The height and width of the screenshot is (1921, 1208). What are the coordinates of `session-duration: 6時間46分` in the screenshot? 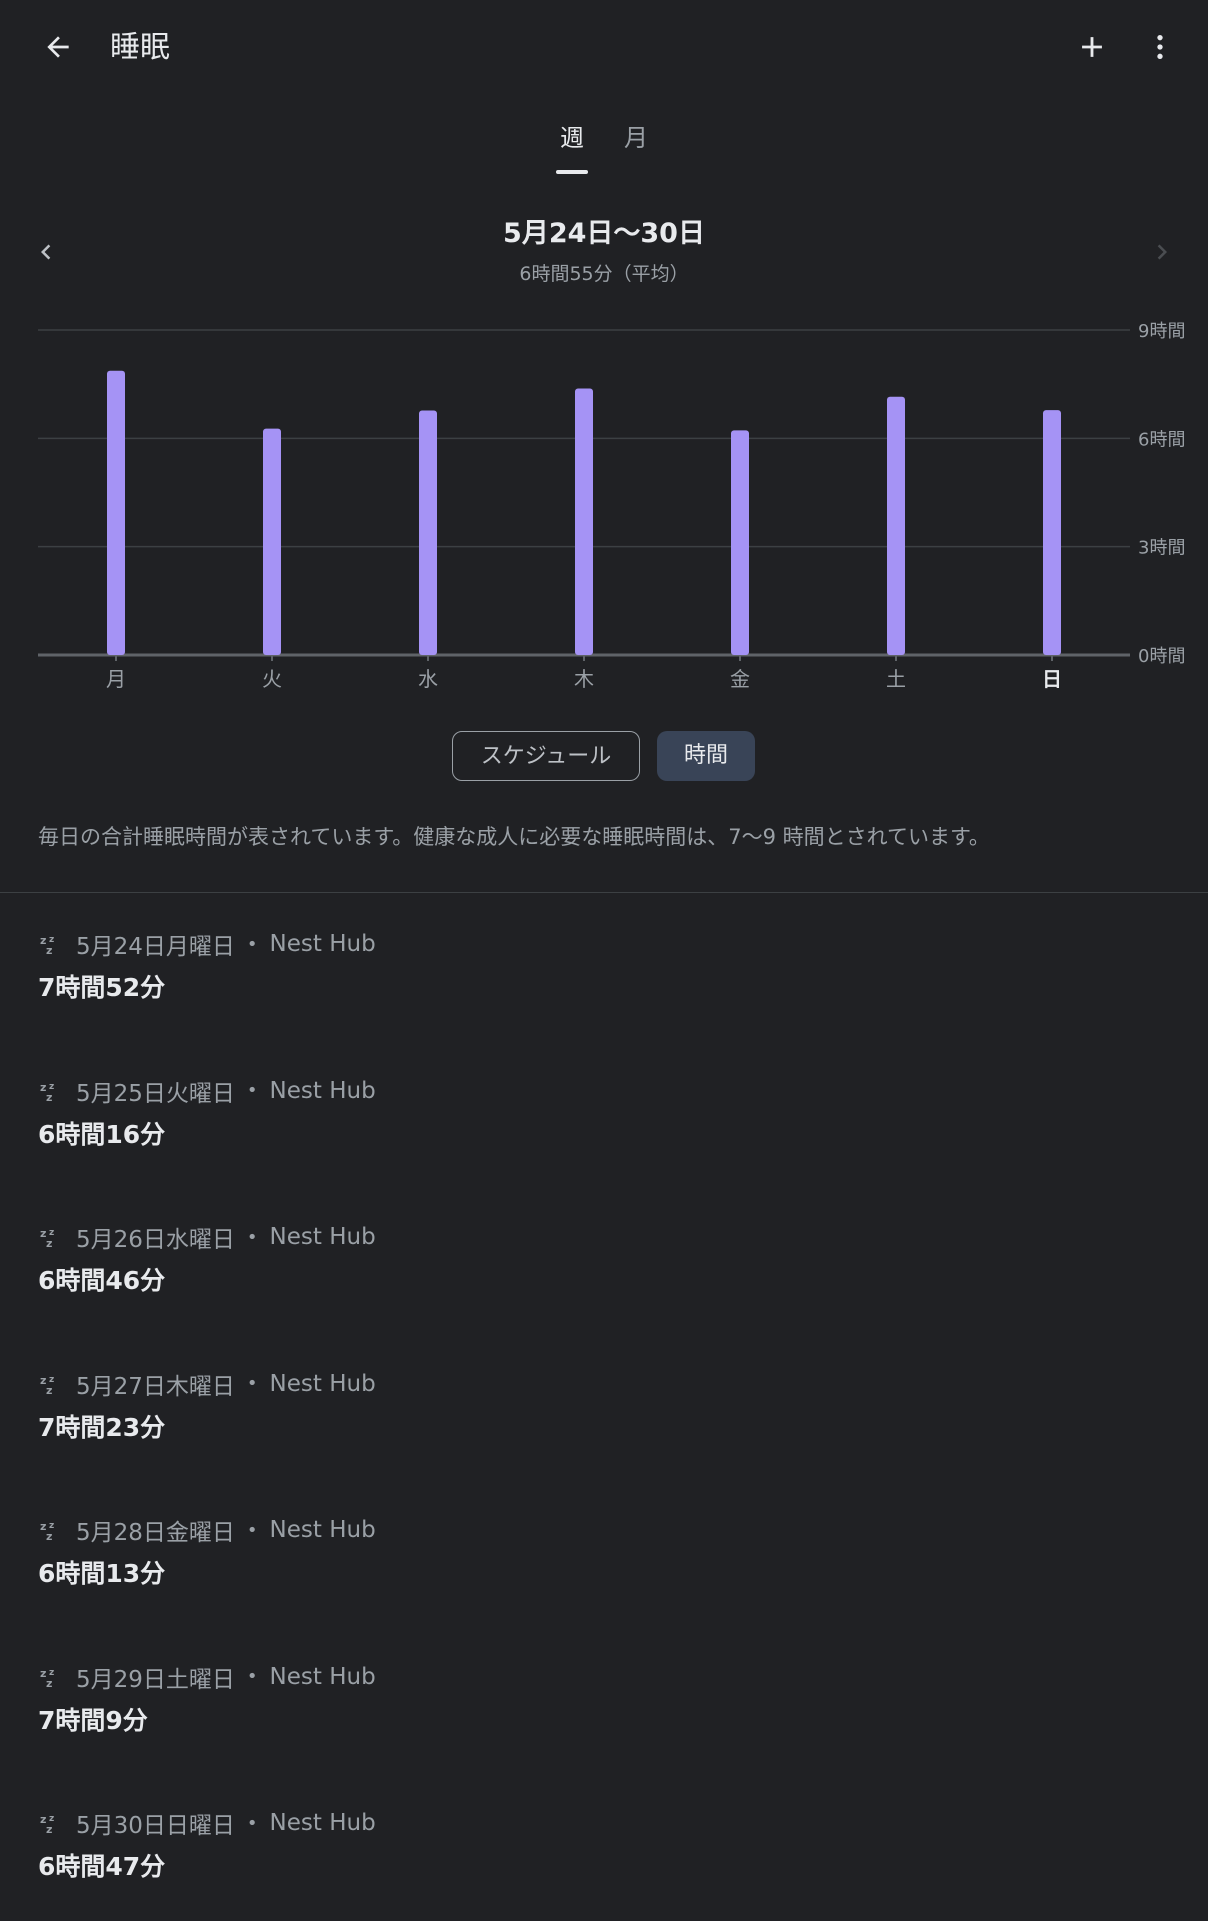 It's located at (102, 1280).